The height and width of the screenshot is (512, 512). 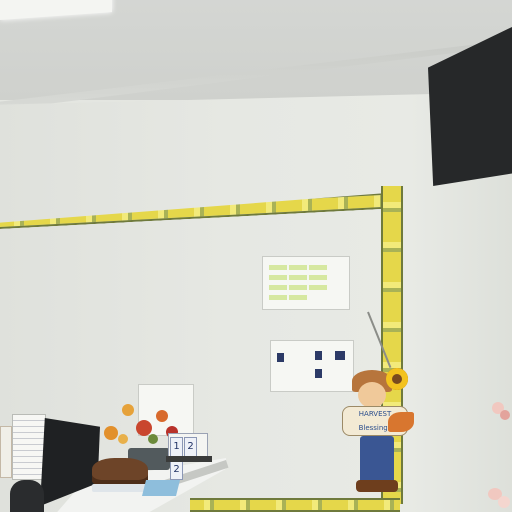 What do you see at coordinates (120, 472) in the screenshot?
I see `pinecone-basket` at bounding box center [120, 472].